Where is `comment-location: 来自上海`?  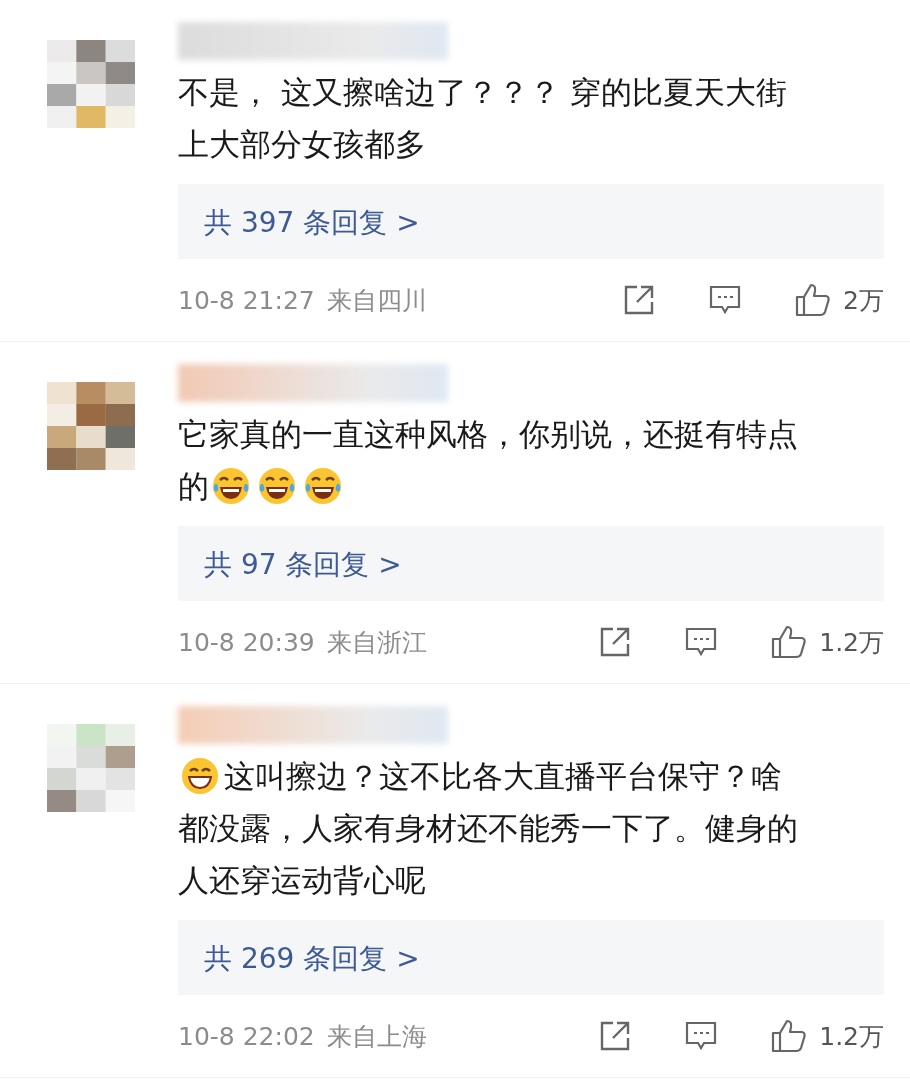
comment-location: 来自上海 is located at coordinates (376, 1036).